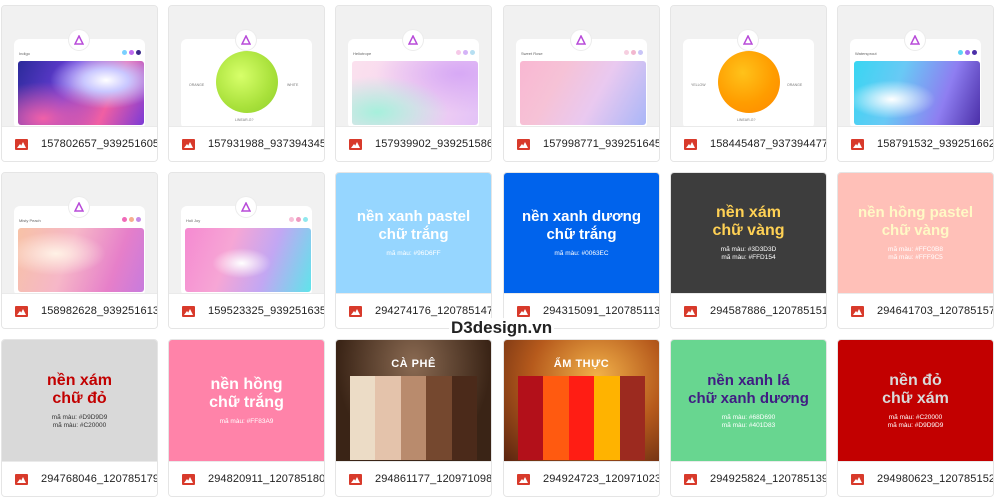  What do you see at coordinates (581, 66) in the screenshot?
I see `thumbnail-gradient-sweet-rose: Sweet Rose` at bounding box center [581, 66].